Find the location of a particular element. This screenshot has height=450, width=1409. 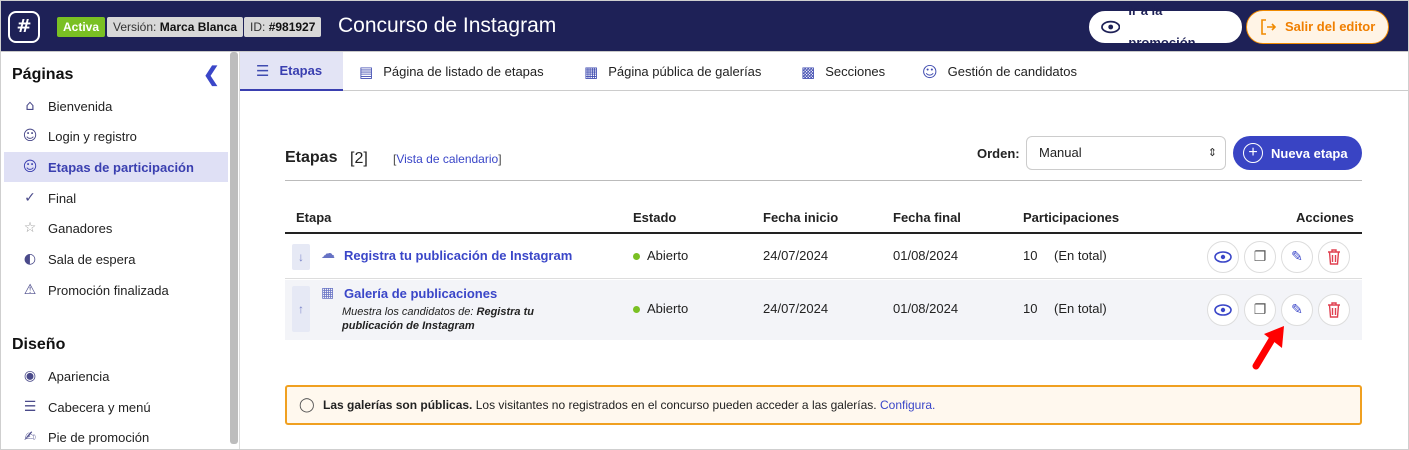

order-select-value: Manual is located at coordinates (1060, 152).